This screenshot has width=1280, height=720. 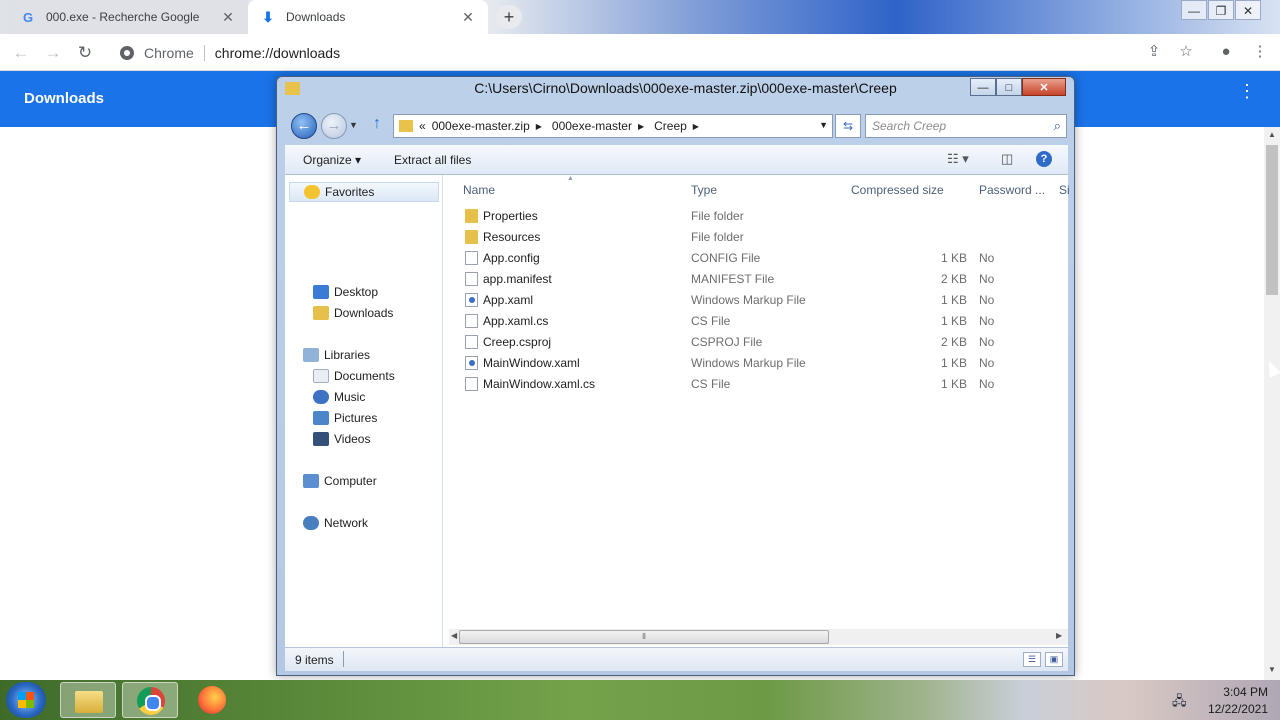 What do you see at coordinates (1059, 635) in the screenshot?
I see `scroll-right-icon: ▶` at bounding box center [1059, 635].